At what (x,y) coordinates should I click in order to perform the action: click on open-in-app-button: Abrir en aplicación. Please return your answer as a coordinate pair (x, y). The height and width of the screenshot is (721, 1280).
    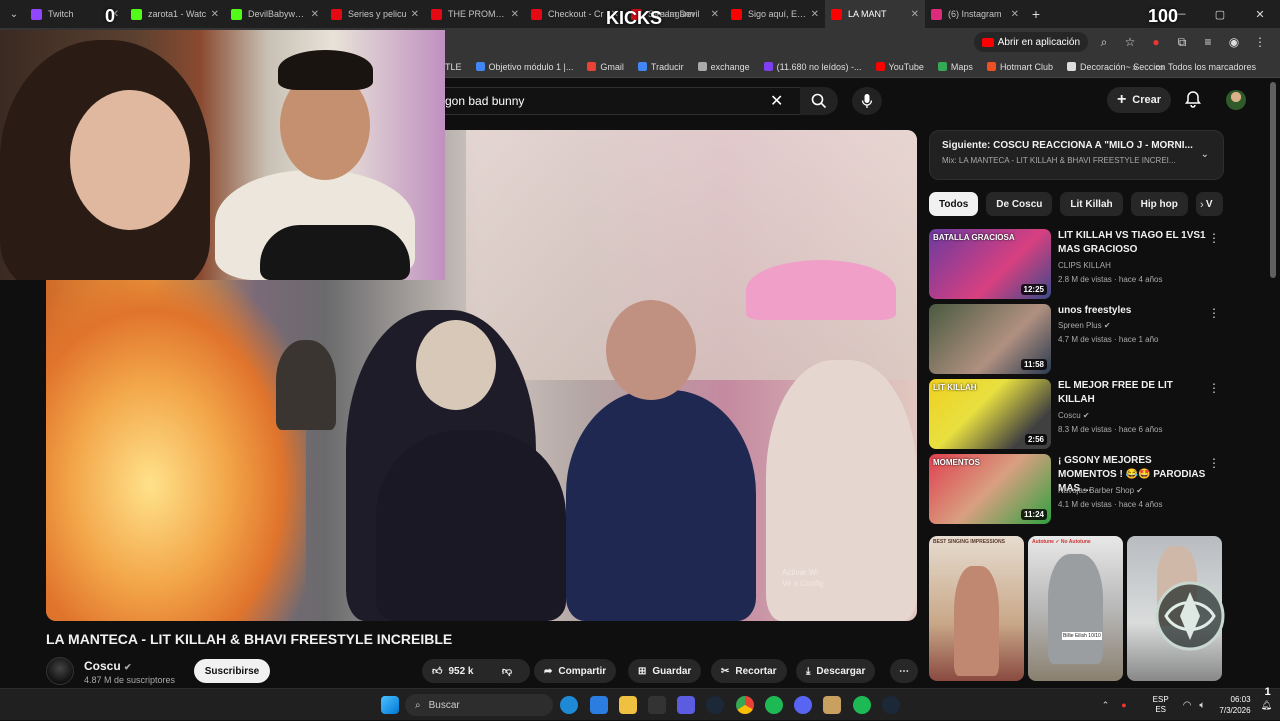
    Looking at the image, I should click on (1030, 42).